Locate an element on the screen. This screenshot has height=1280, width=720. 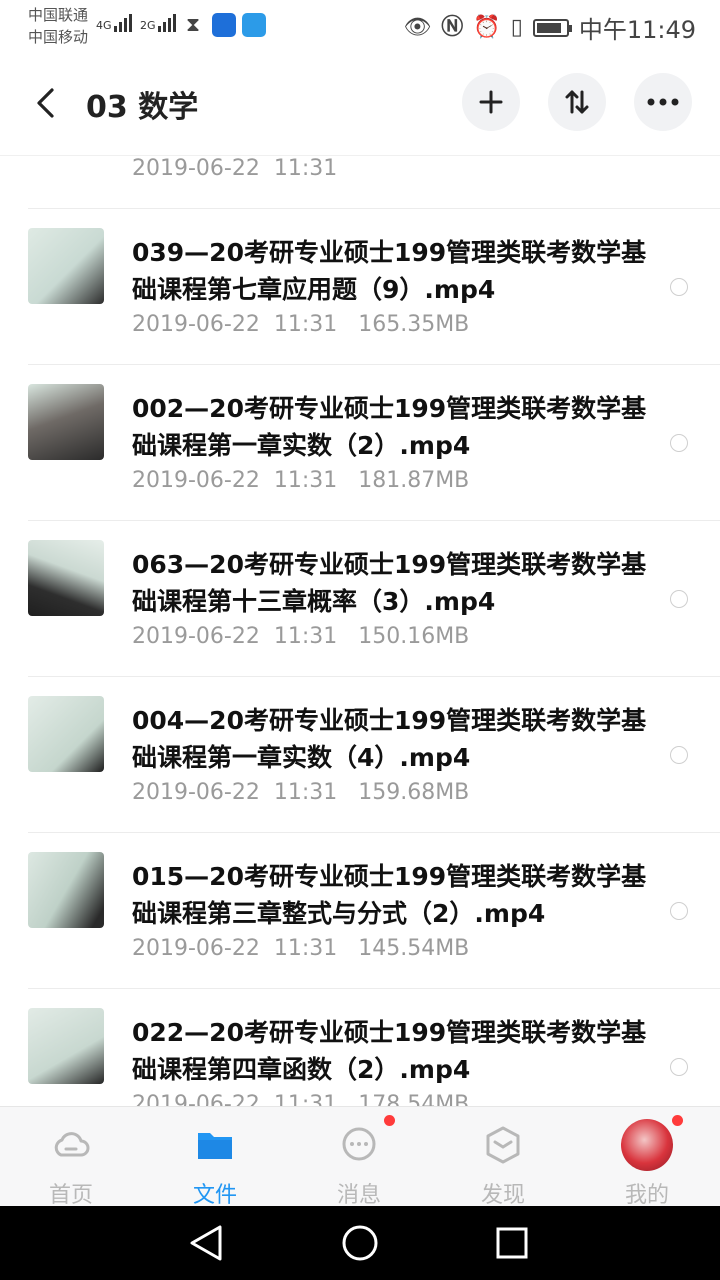
battery-icon is located at coordinates (552, 27).